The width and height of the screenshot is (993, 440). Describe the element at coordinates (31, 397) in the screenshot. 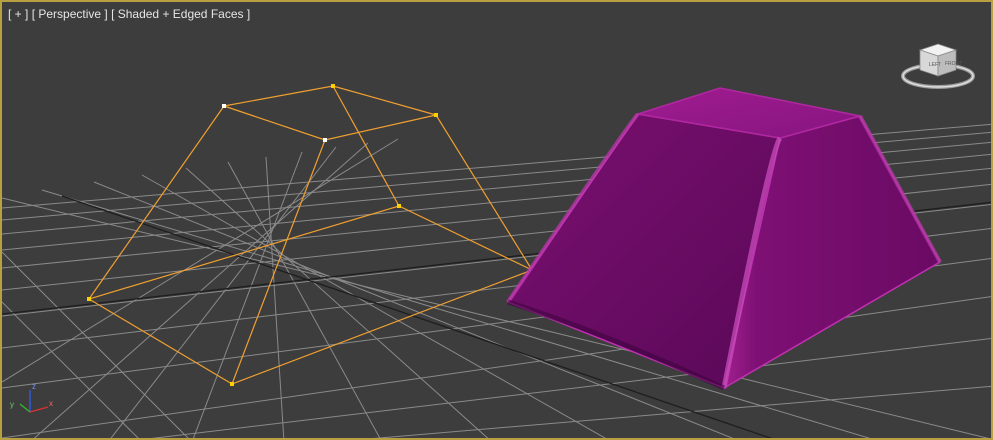

I see `axis-tripod-icon: z x y` at that location.